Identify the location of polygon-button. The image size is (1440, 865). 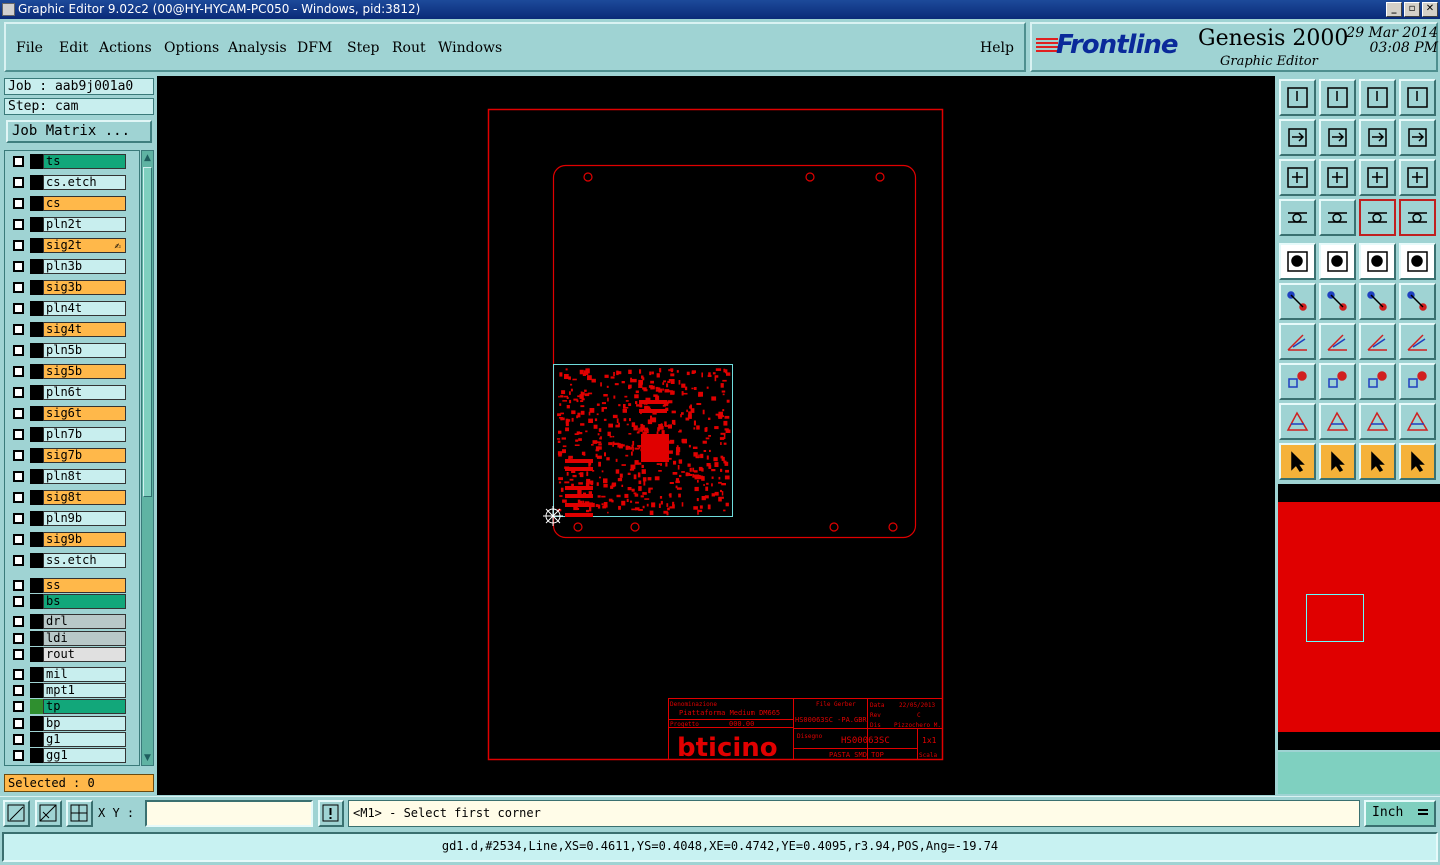
(1337, 421).